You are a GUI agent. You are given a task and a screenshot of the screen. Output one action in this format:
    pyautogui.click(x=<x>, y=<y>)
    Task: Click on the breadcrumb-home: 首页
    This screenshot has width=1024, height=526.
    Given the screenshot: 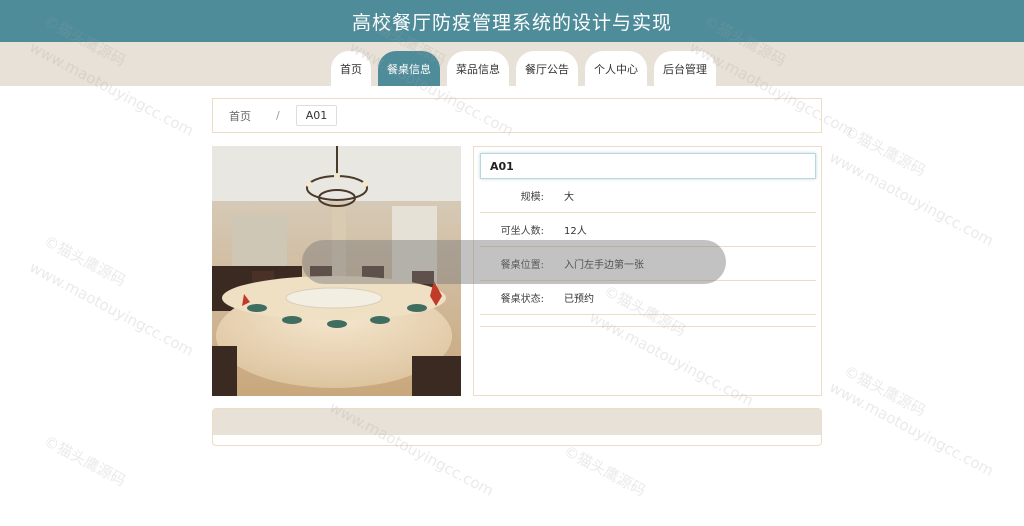 What is the action you would take?
    pyautogui.click(x=240, y=116)
    